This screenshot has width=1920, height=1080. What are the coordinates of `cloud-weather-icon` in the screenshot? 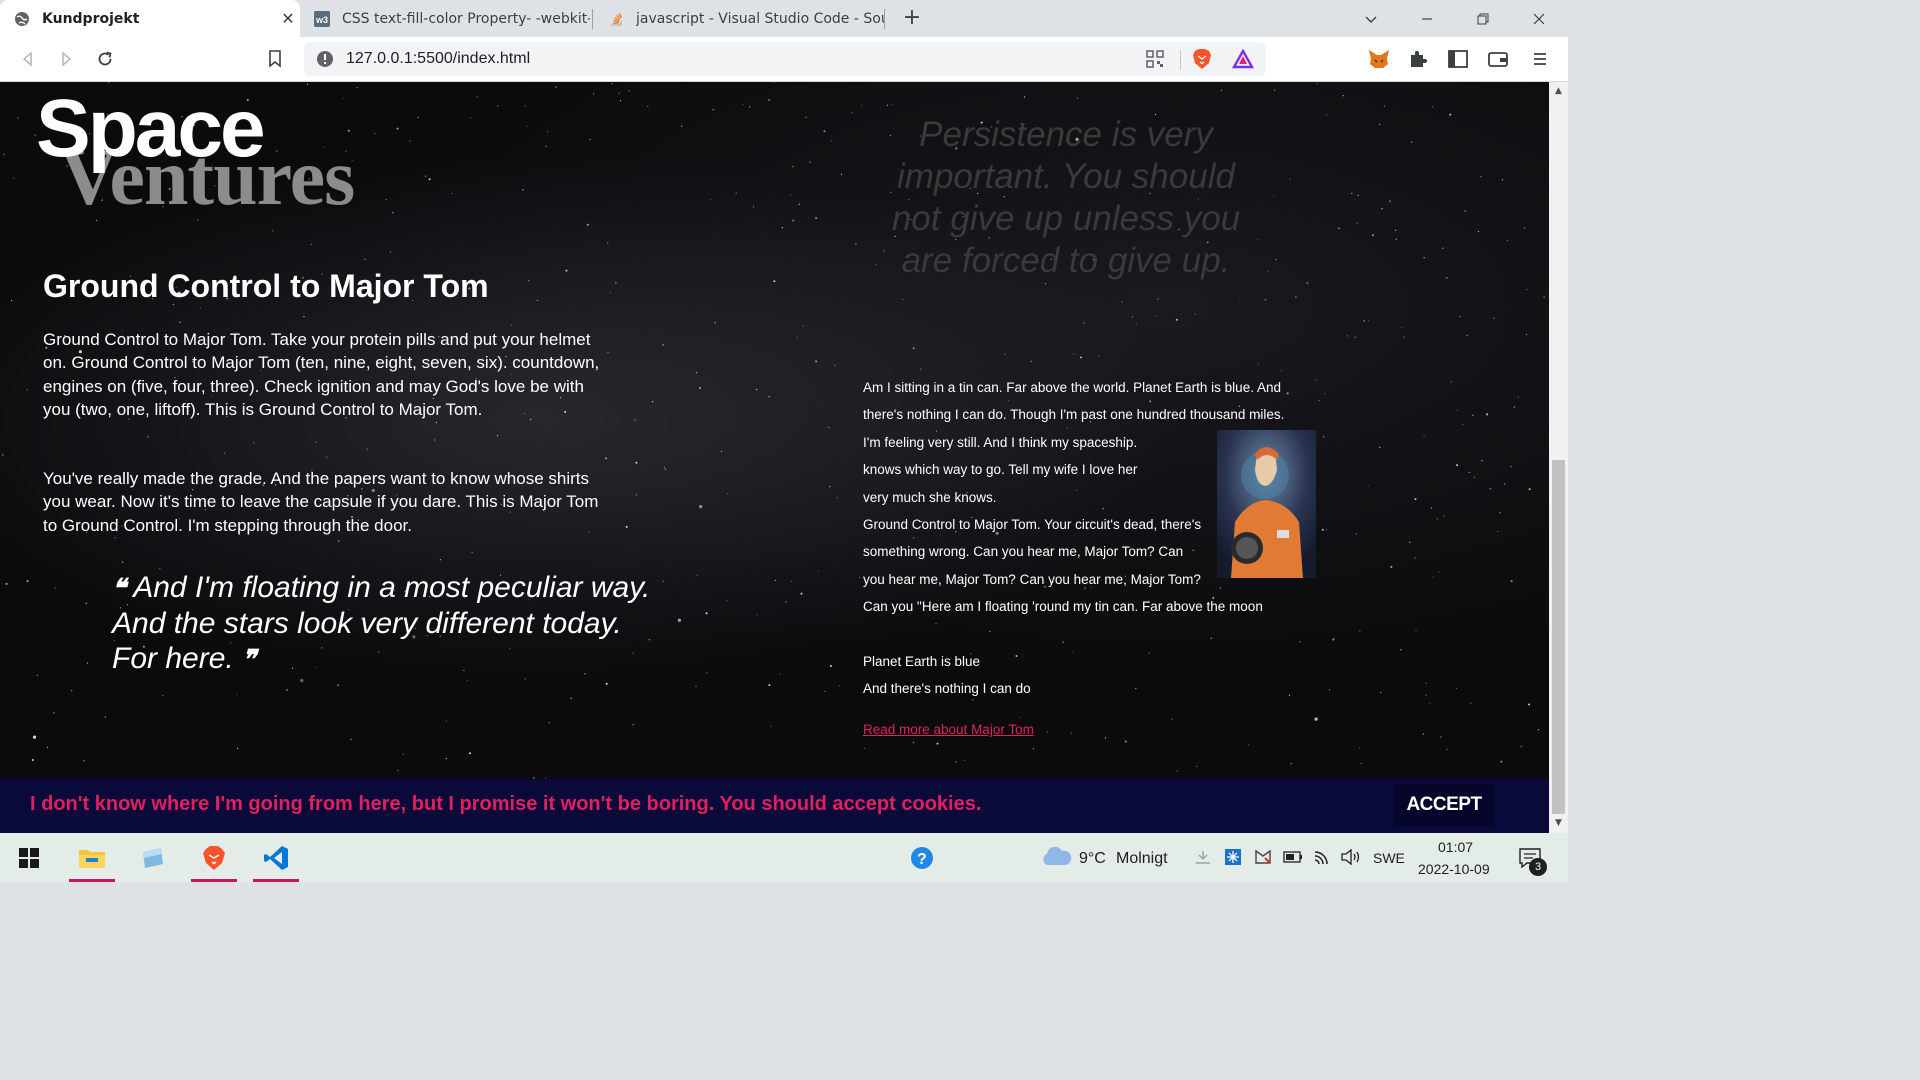 It's located at (1056, 856).